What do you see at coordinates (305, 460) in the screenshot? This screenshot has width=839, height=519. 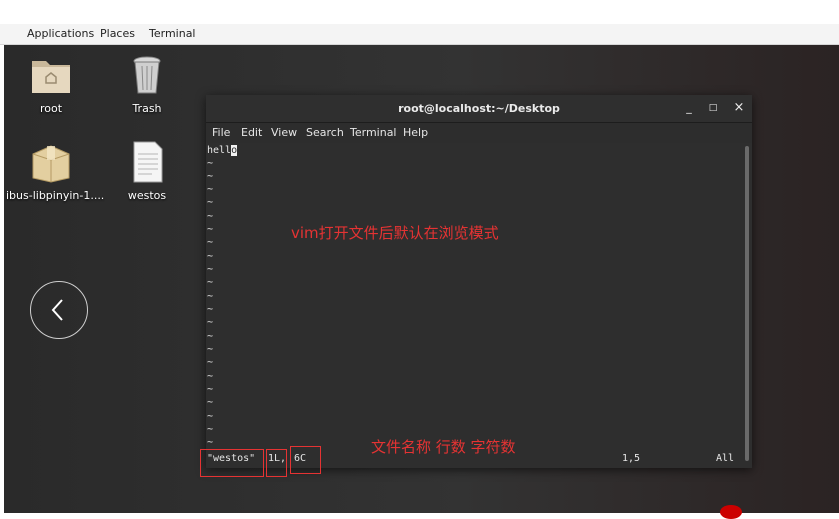 I see `annotation-box-chars` at bounding box center [305, 460].